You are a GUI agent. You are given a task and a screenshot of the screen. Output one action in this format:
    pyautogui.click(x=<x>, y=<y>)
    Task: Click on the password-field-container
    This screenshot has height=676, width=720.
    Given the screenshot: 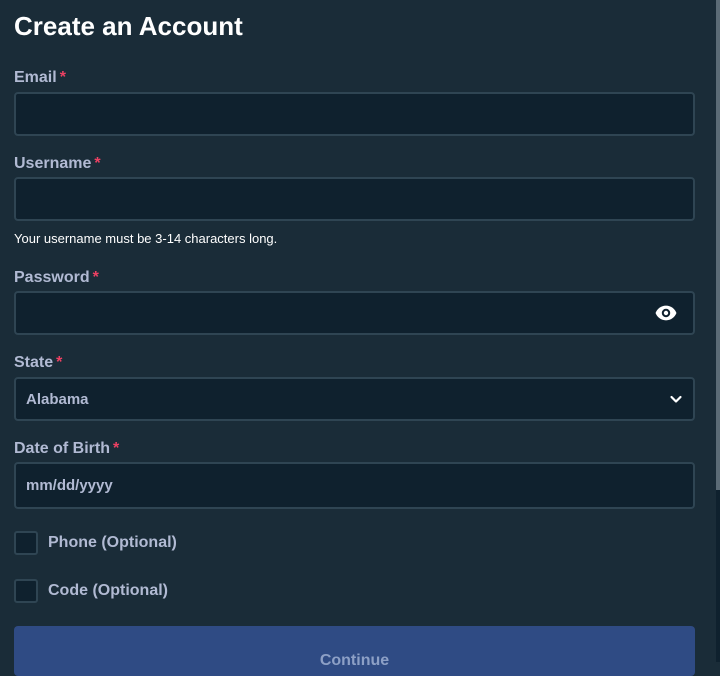 What is the action you would take?
    pyautogui.click(x=354, y=313)
    